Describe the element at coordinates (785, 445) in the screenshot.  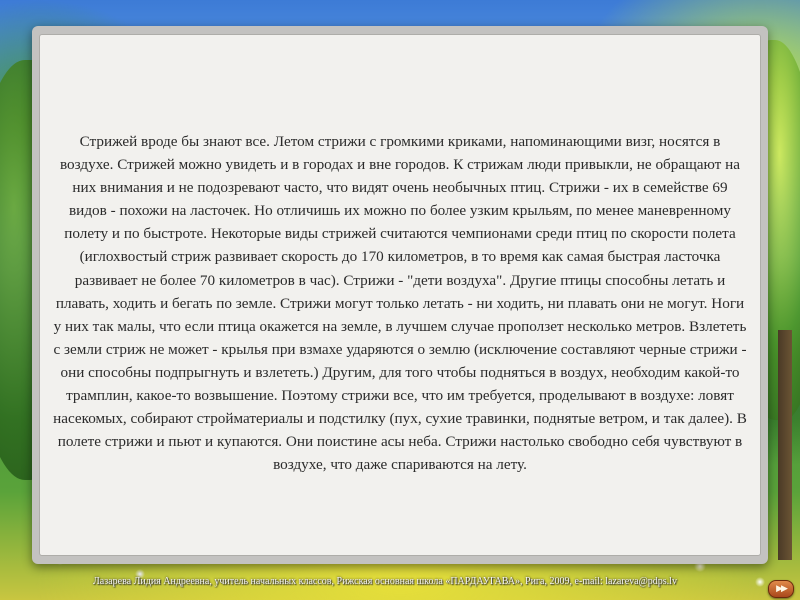
I see `background-tree-trunk` at that location.